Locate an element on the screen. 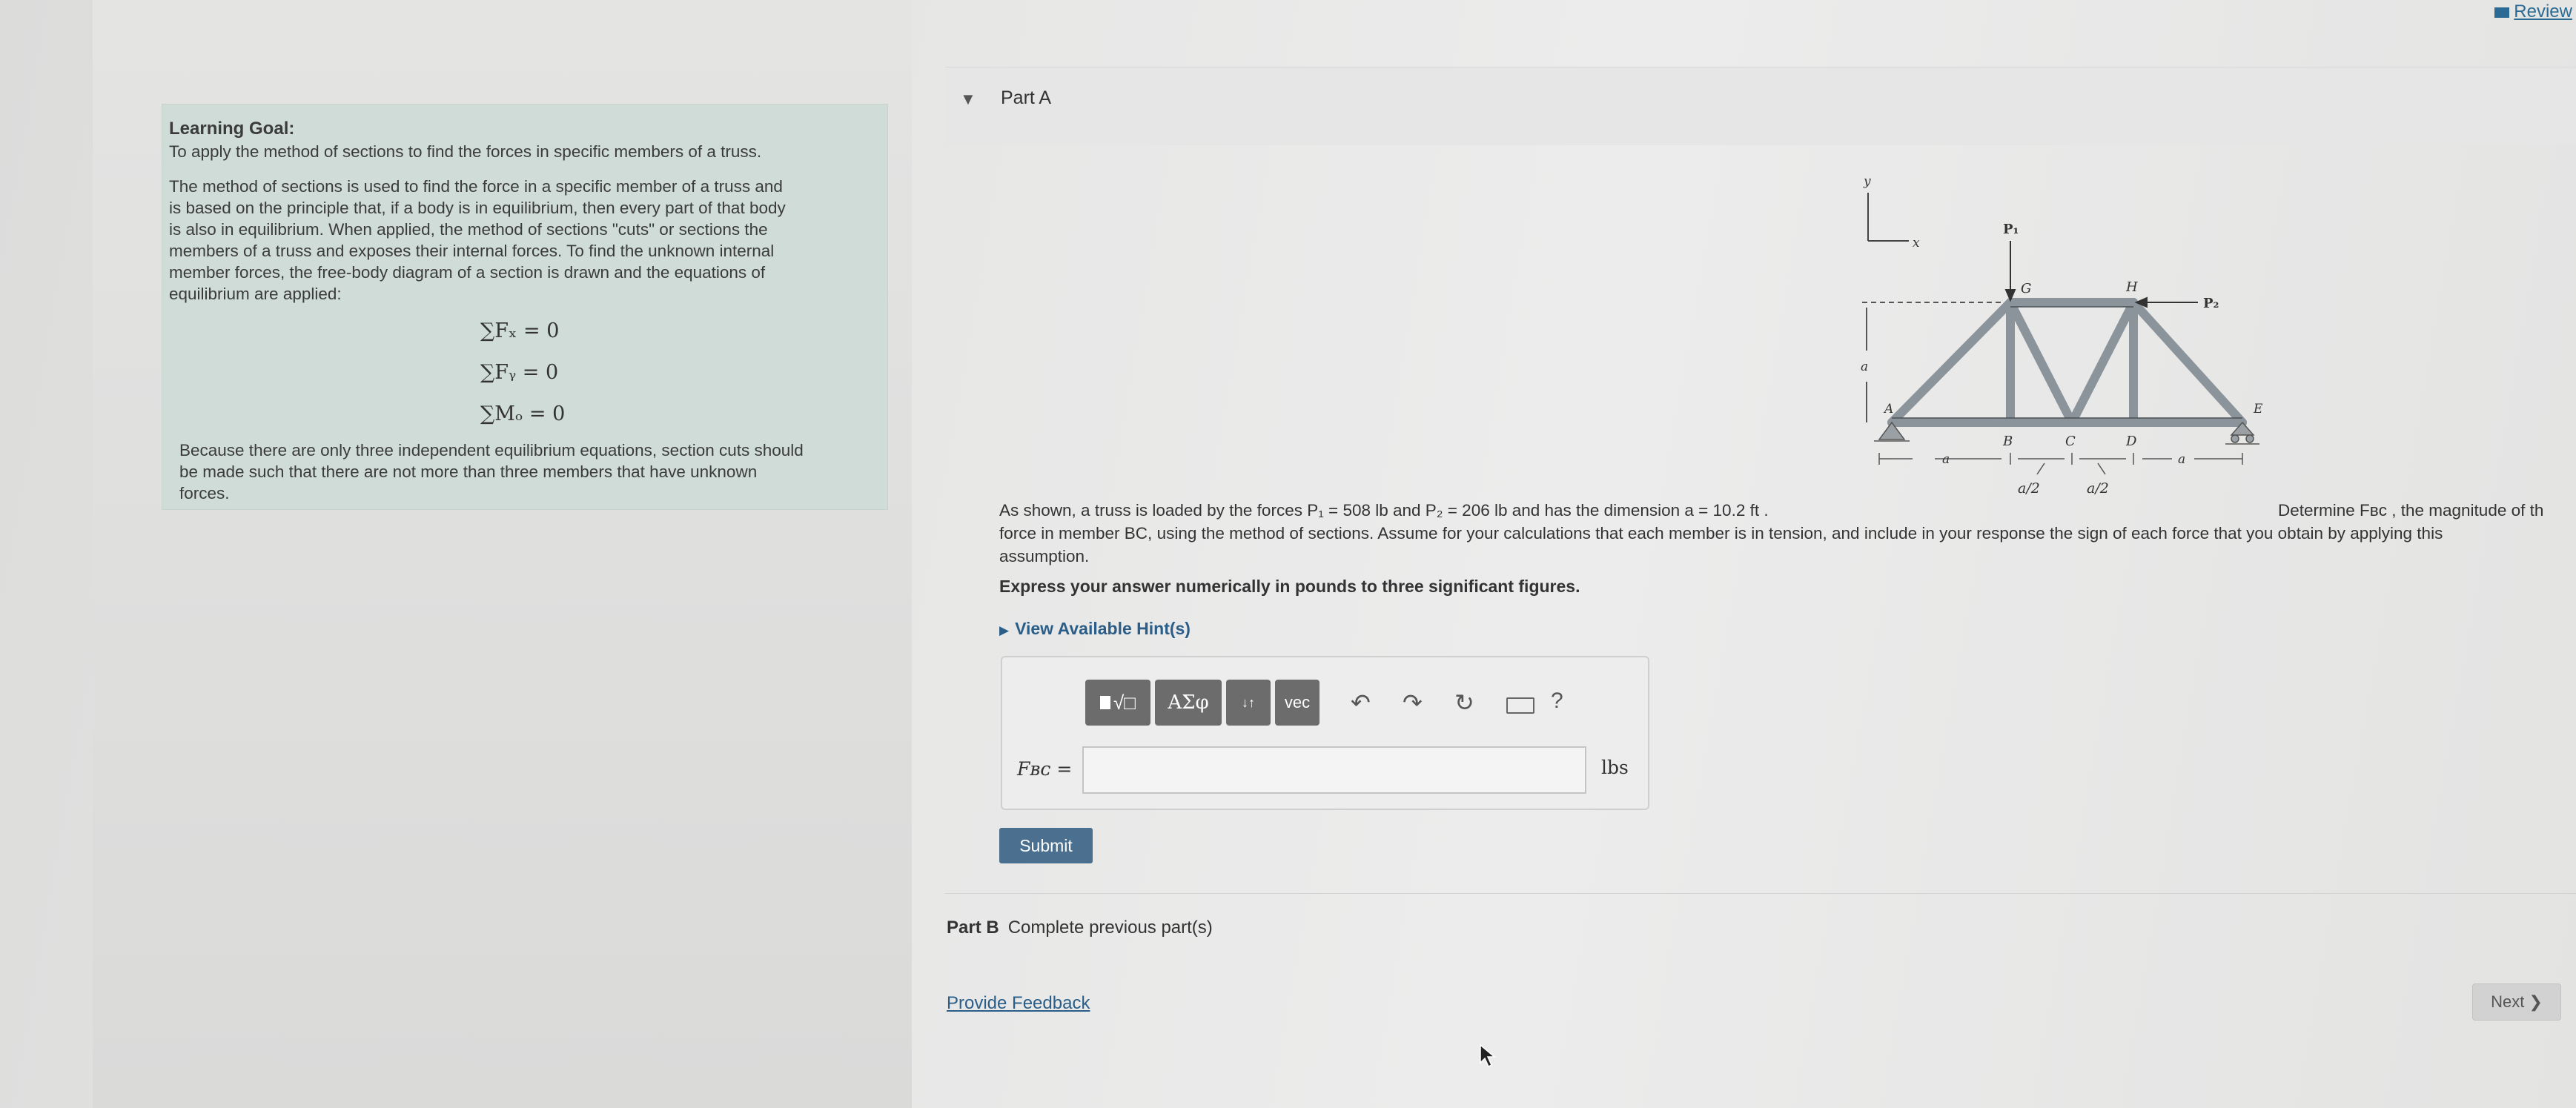 The width and height of the screenshot is (2576, 1108). sort-button: ↓↑ is located at coordinates (1248, 703).